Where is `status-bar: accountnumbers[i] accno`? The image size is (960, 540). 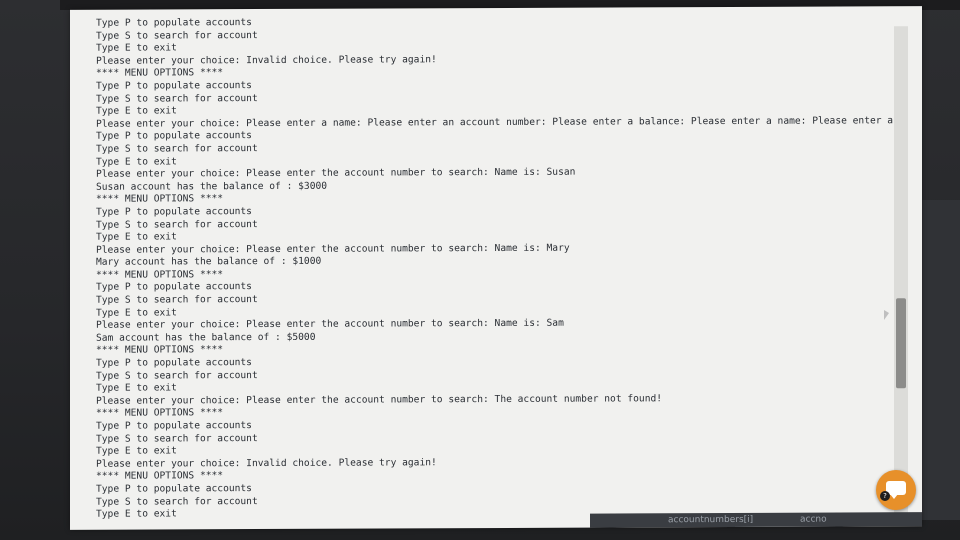
status-bar: accountnumbers[i] accno is located at coordinates (756, 520).